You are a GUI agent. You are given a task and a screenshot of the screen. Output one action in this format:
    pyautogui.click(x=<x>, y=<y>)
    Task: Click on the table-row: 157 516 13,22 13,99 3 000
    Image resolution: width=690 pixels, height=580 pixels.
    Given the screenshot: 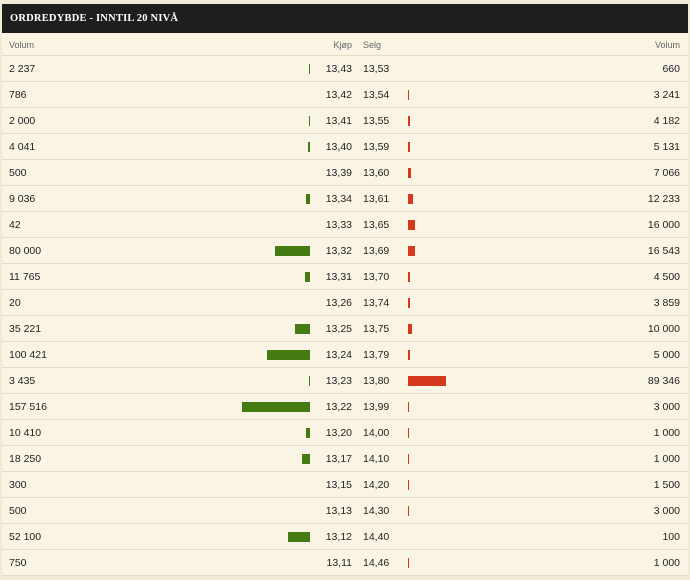 What is the action you would take?
    pyautogui.click(x=345, y=407)
    